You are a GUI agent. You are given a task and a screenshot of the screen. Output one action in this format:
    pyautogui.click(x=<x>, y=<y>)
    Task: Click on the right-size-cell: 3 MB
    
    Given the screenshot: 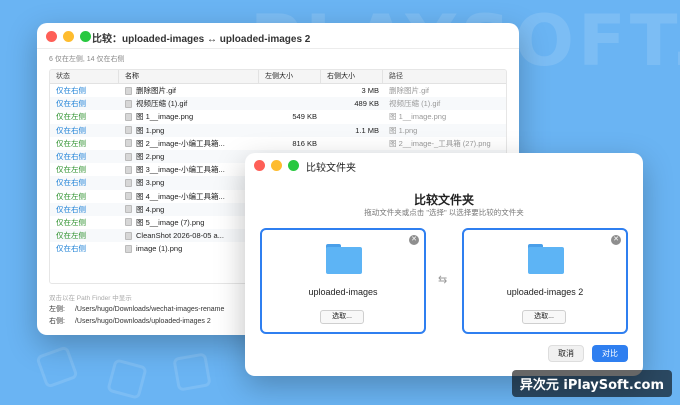 What is the action you would take?
    pyautogui.click(x=370, y=91)
    